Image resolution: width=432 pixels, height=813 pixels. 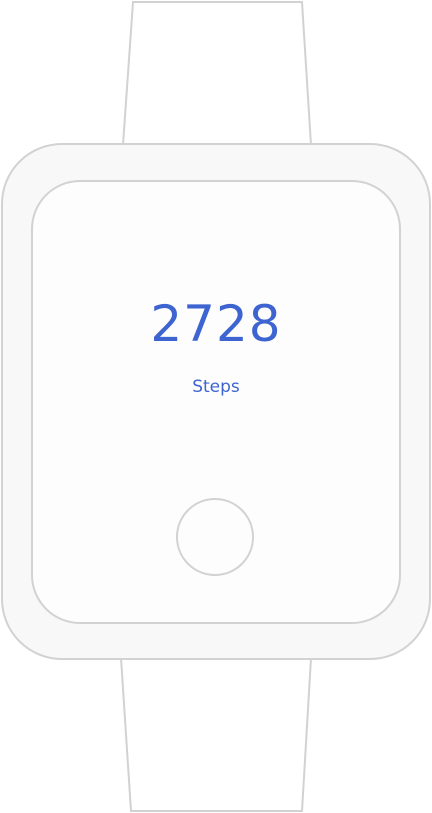 I want to click on home-button, so click(x=215, y=537).